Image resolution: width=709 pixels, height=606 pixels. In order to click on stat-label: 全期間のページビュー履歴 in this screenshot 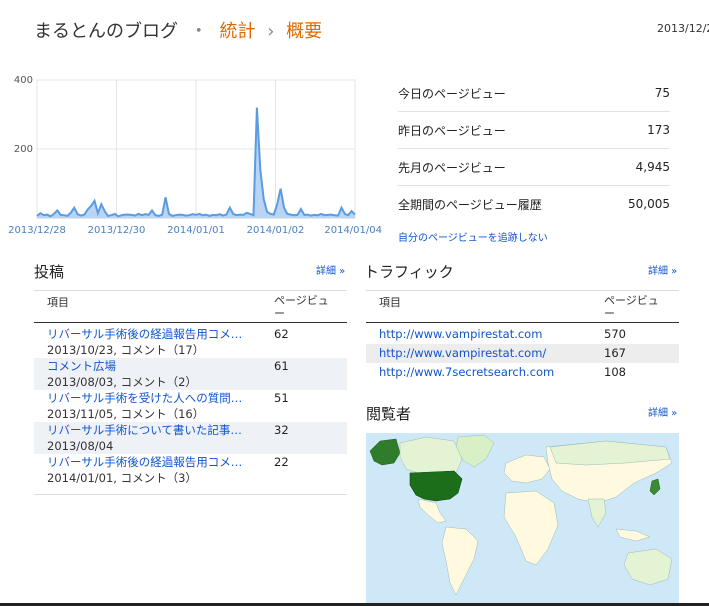, I will do `click(470, 204)`.